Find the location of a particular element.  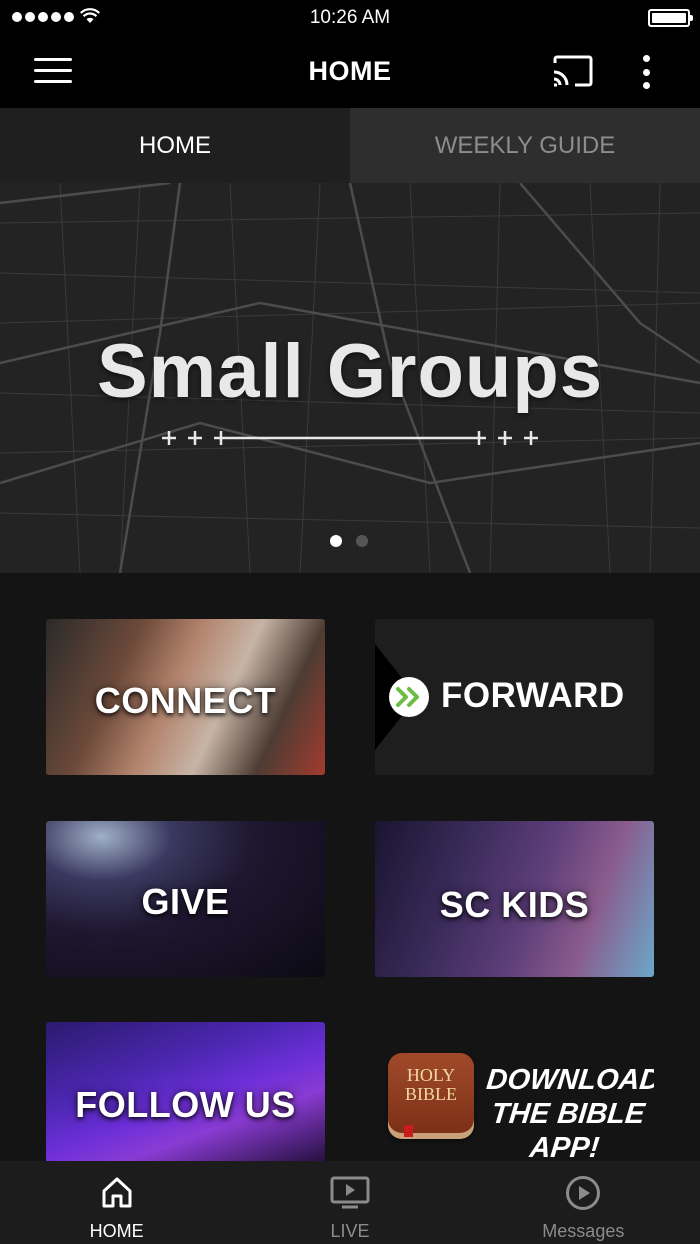

battery-icon is located at coordinates (670, 18).